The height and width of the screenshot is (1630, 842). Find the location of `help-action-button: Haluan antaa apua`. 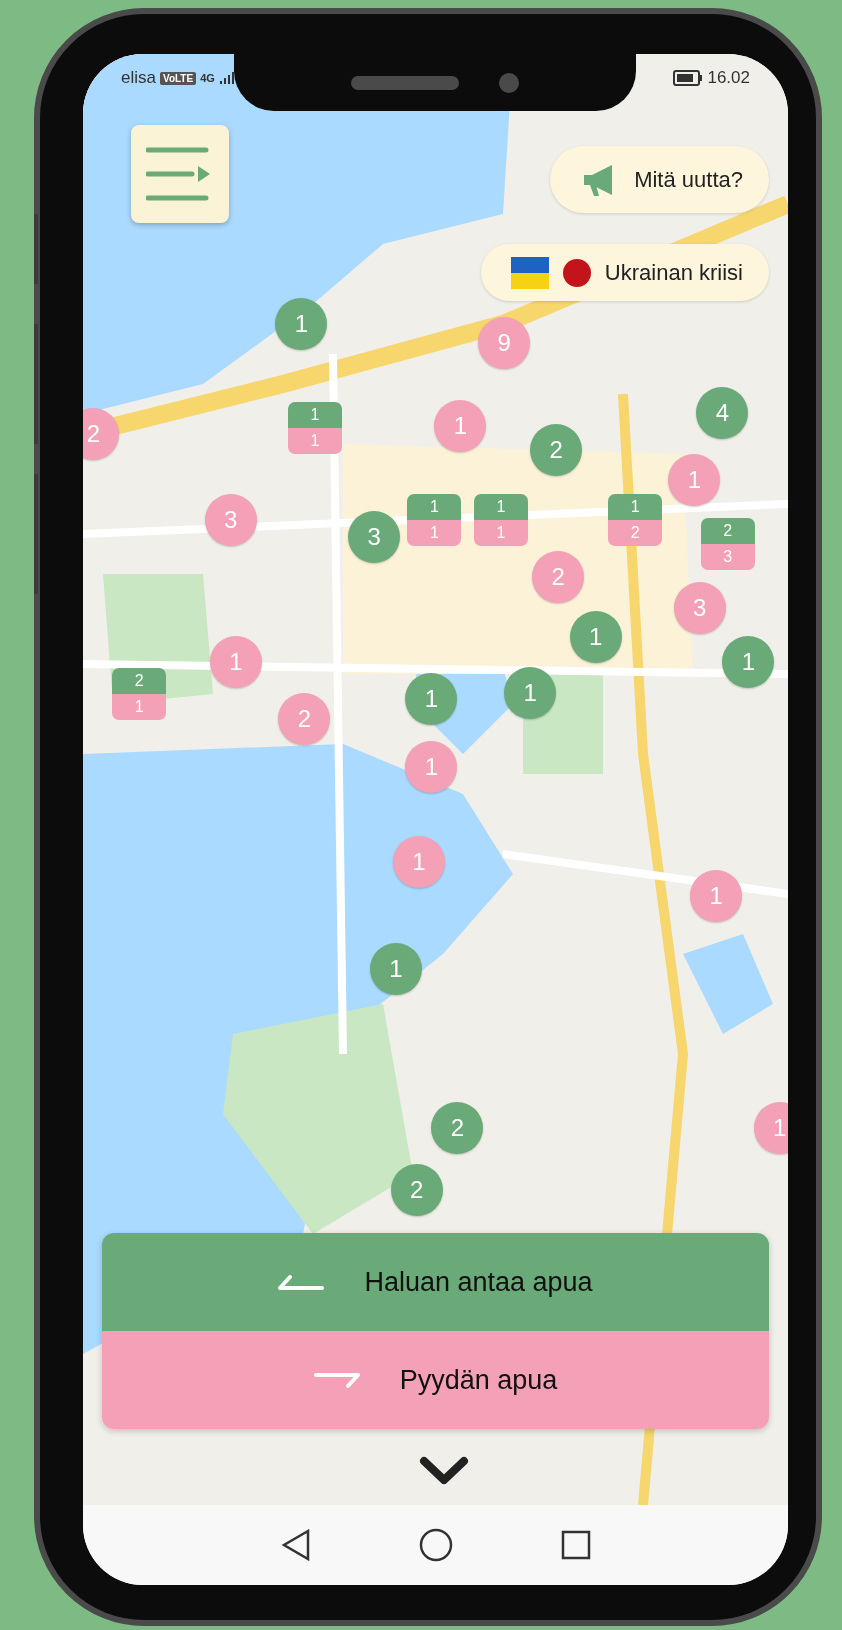

help-action-button: Haluan antaa apua is located at coordinates (435, 1282).